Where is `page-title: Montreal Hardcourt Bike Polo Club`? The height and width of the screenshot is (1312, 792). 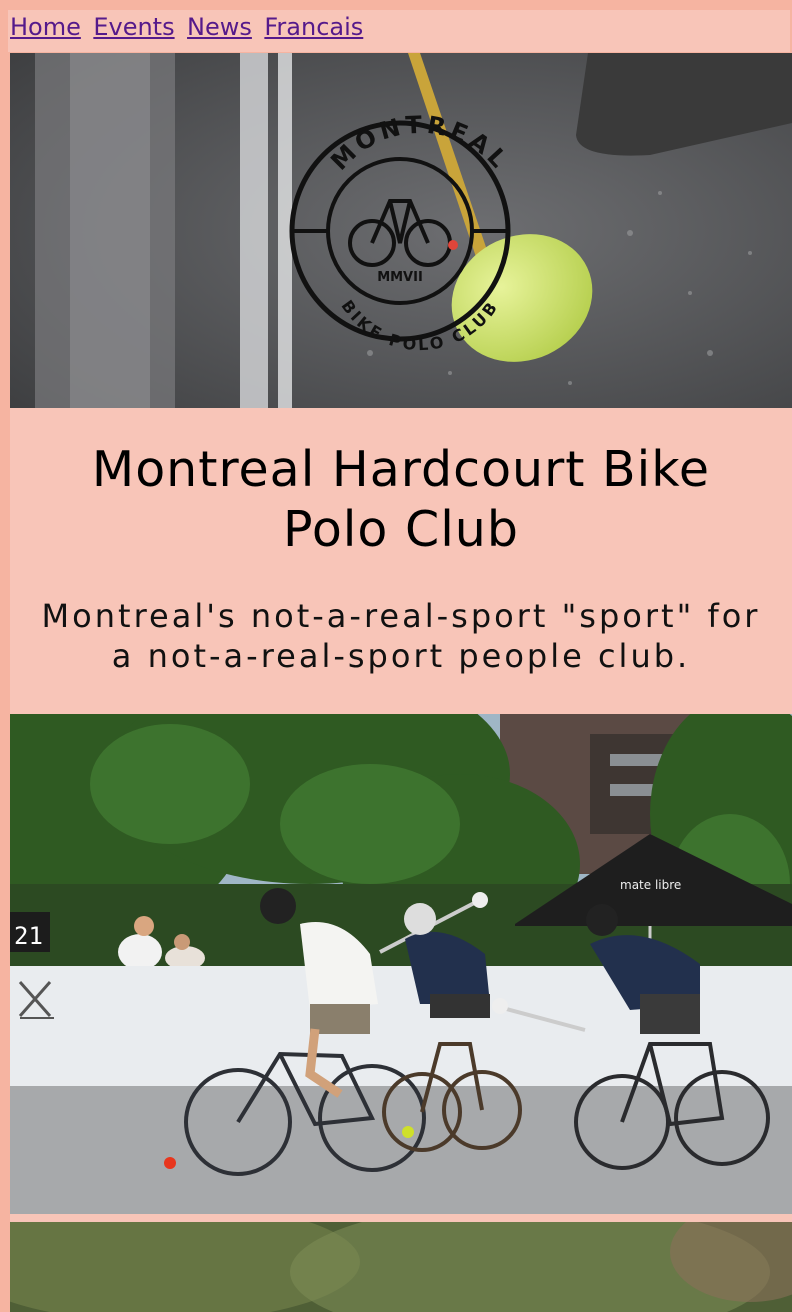 page-title: Montreal Hardcourt Bike Polo Club is located at coordinates (401, 499).